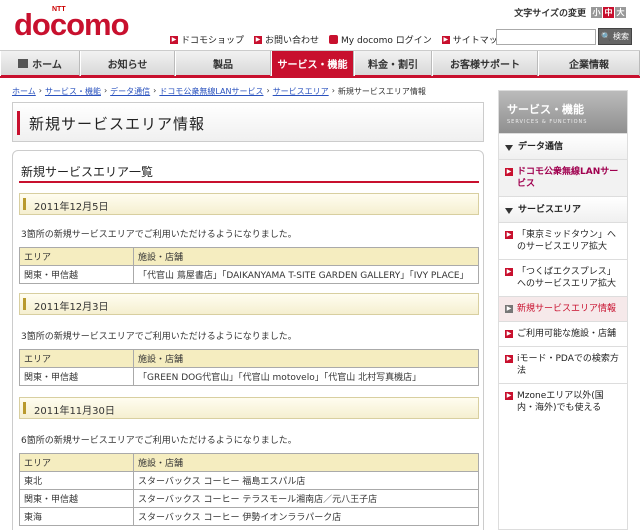 The width and height of the screenshot is (640, 530). I want to click on gnav-products: 製品, so click(223, 63).